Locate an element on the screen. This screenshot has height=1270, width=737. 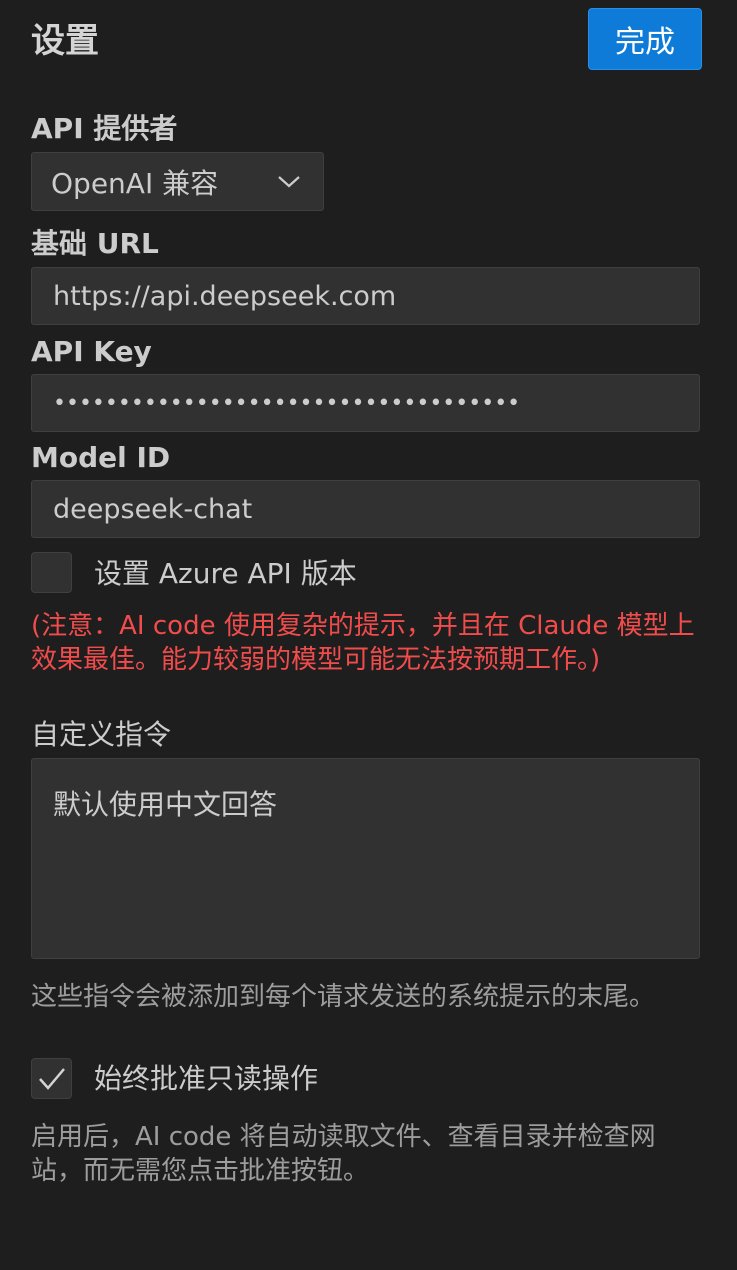
custom-instructions-label: 自定义指令 is located at coordinates (101, 734).